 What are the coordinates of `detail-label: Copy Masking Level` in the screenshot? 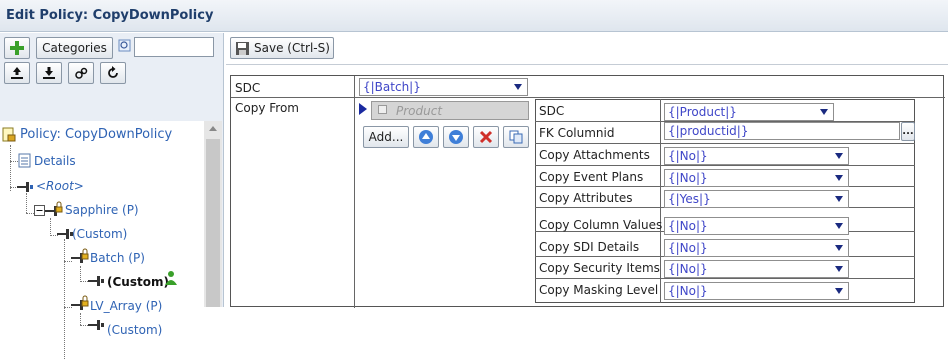 It's located at (599, 290).